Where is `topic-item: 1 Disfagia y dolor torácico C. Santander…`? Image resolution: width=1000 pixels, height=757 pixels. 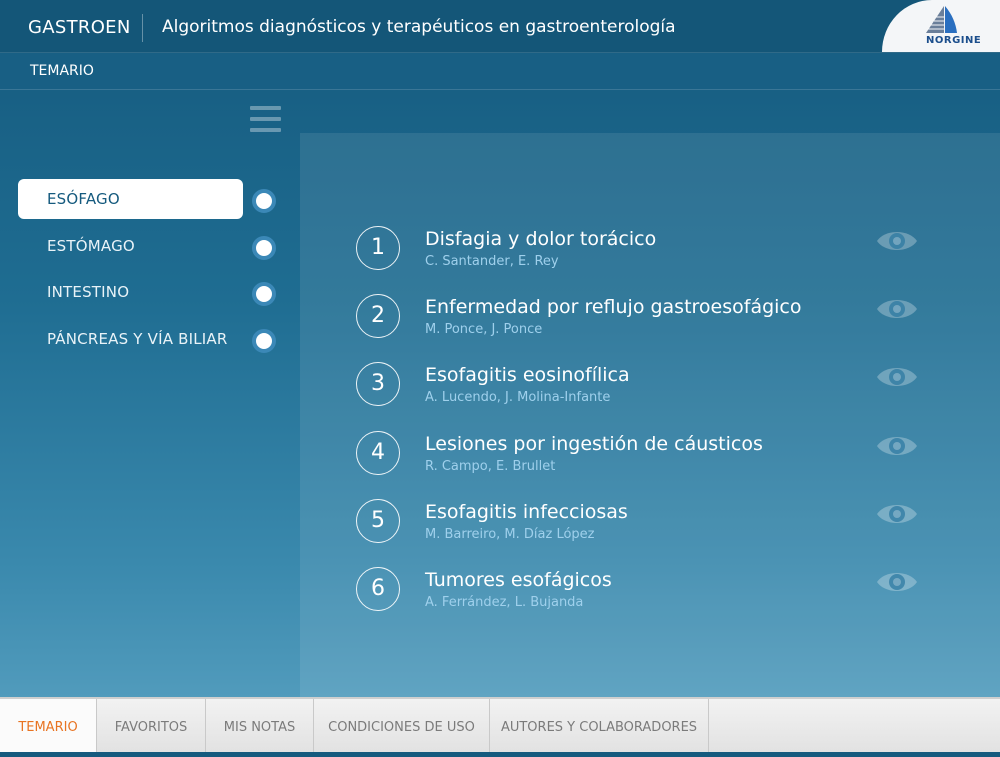
topic-item: 1 Disfagia y dolor torácico C. Santander… is located at coordinates (655, 251).